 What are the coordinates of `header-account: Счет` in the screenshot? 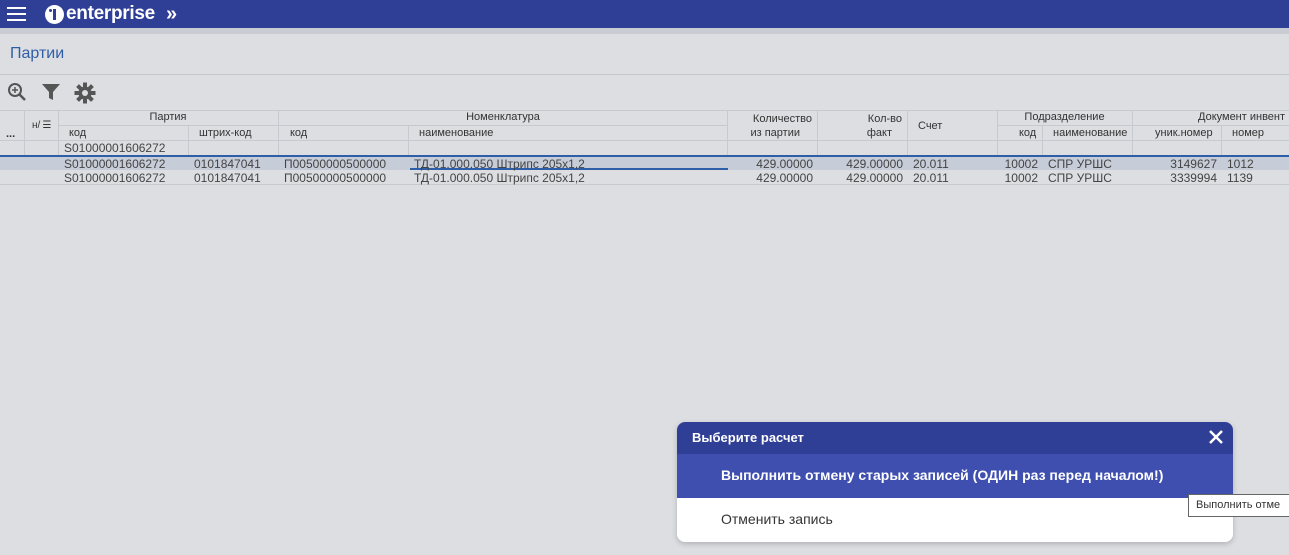 It's located at (930, 126).